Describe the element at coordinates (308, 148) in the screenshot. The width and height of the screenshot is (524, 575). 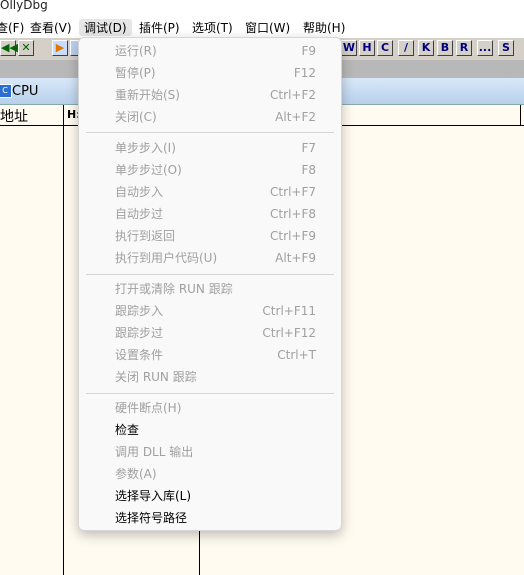
I see `menu-item-shortcut: F7` at that location.